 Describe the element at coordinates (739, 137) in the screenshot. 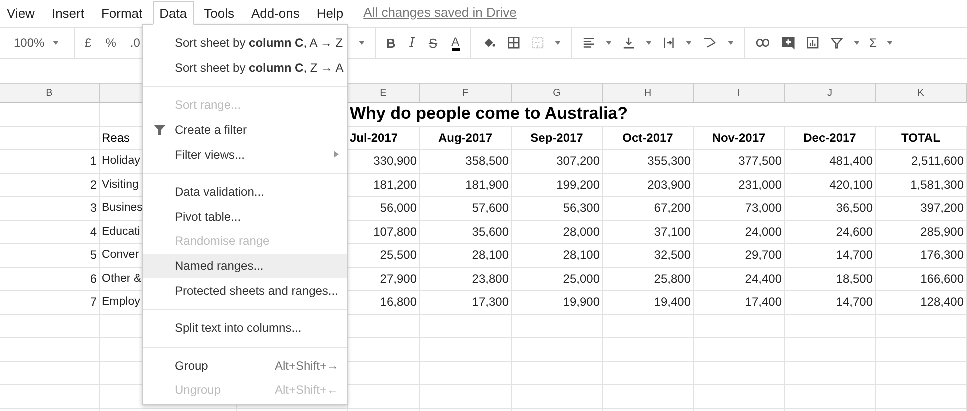

I see `header-cell: Nov-2017` at that location.